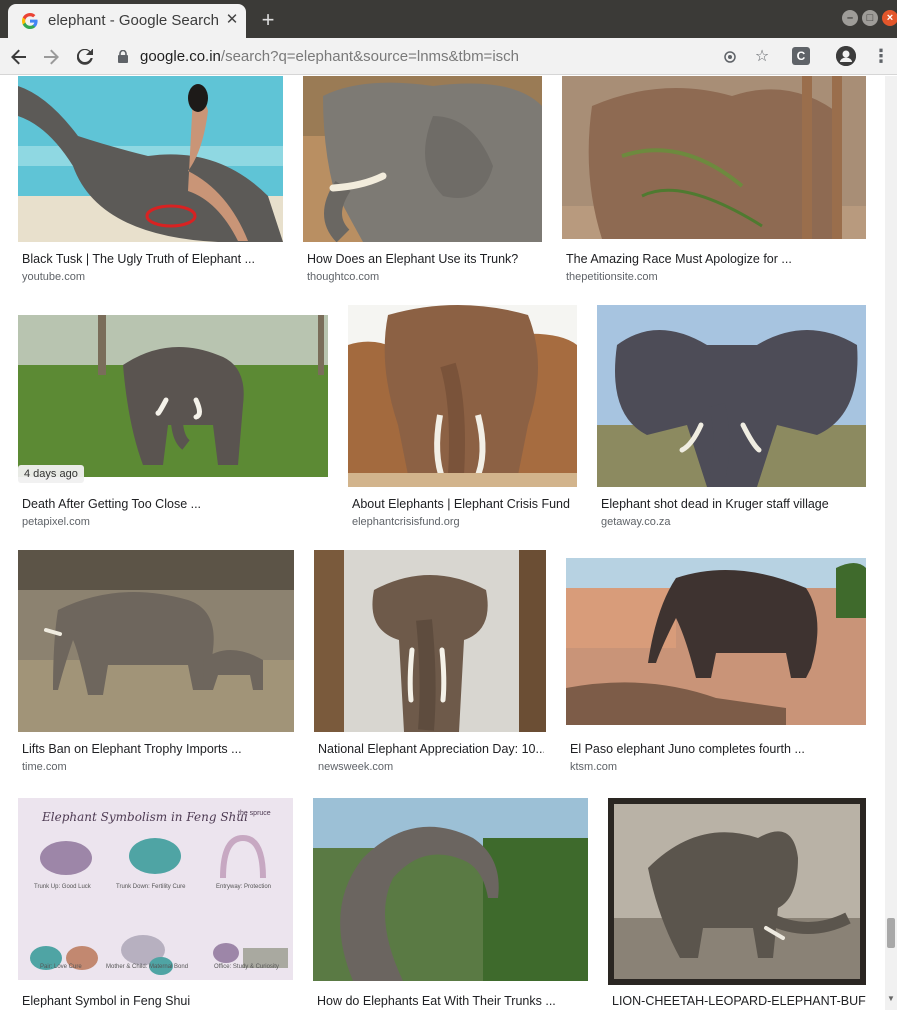 The height and width of the screenshot is (1010, 897). I want to click on url-host: google.co.in, so click(180, 56).